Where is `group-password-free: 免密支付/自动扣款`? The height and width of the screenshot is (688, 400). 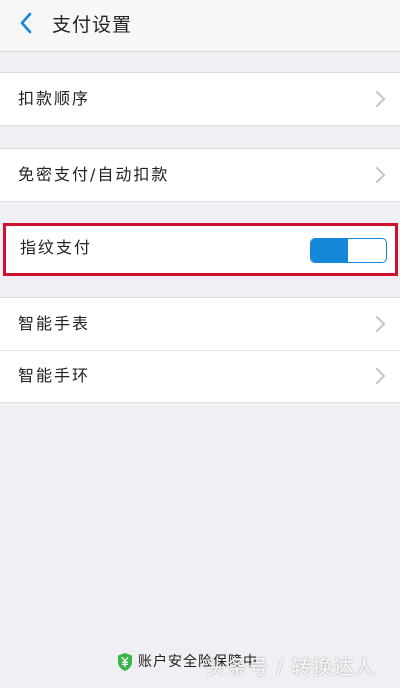
group-password-free: 免密支付/自动扣款 is located at coordinates (200, 175).